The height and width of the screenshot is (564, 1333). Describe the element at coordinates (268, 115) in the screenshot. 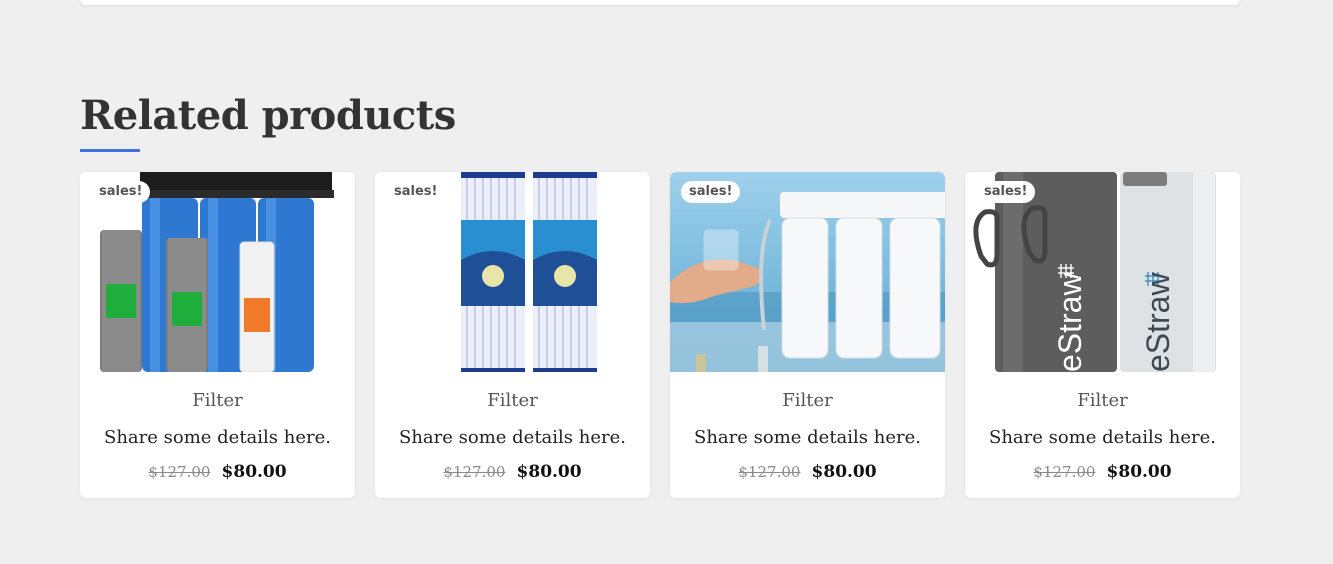

I see `section-title: Related products` at that location.